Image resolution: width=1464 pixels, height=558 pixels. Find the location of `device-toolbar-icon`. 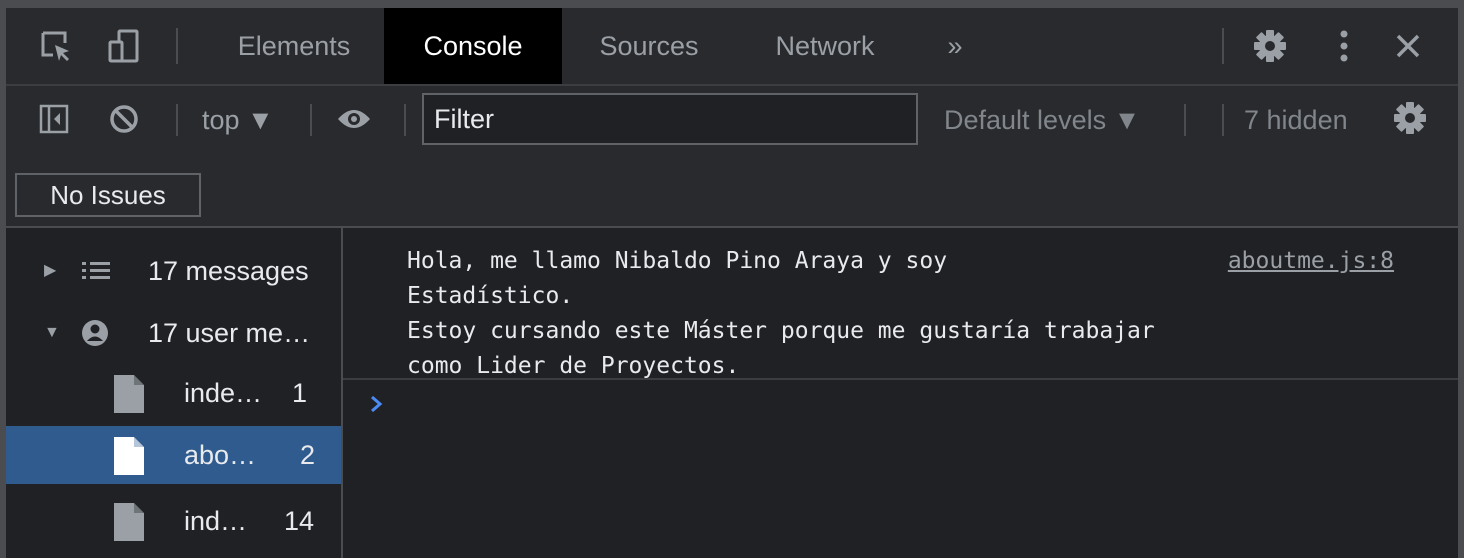

device-toolbar-icon is located at coordinates (124, 46).